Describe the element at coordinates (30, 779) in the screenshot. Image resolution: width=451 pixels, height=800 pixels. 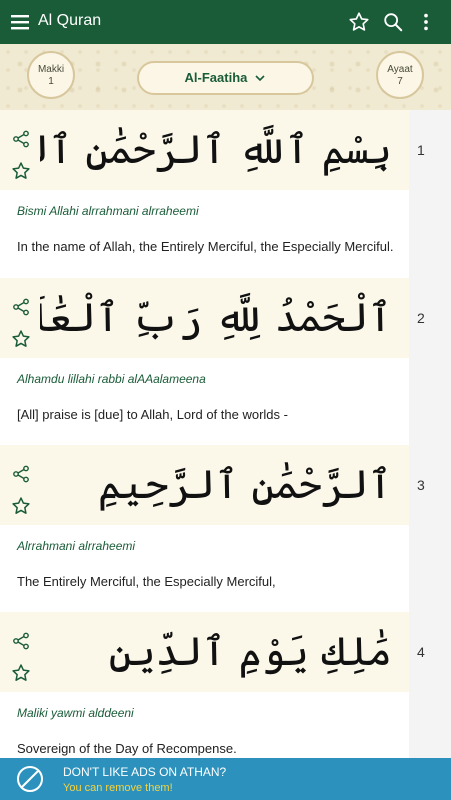
I see `no-ads-icon` at that location.